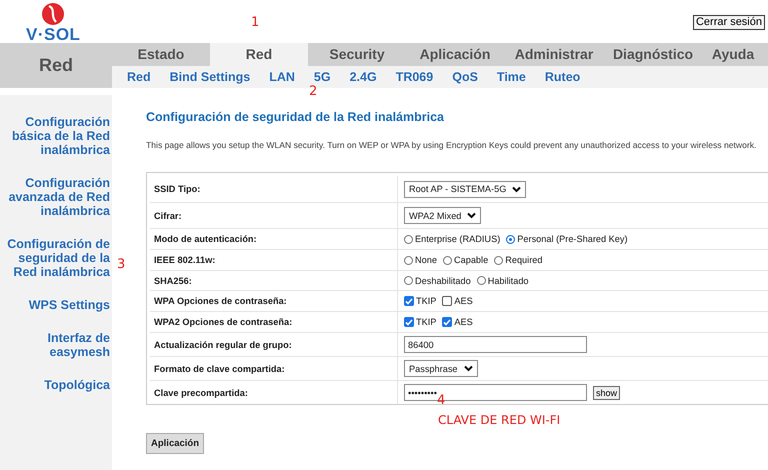  What do you see at coordinates (274, 344) in the screenshot?
I see `field-label: Actualización regular de grupo:` at bounding box center [274, 344].